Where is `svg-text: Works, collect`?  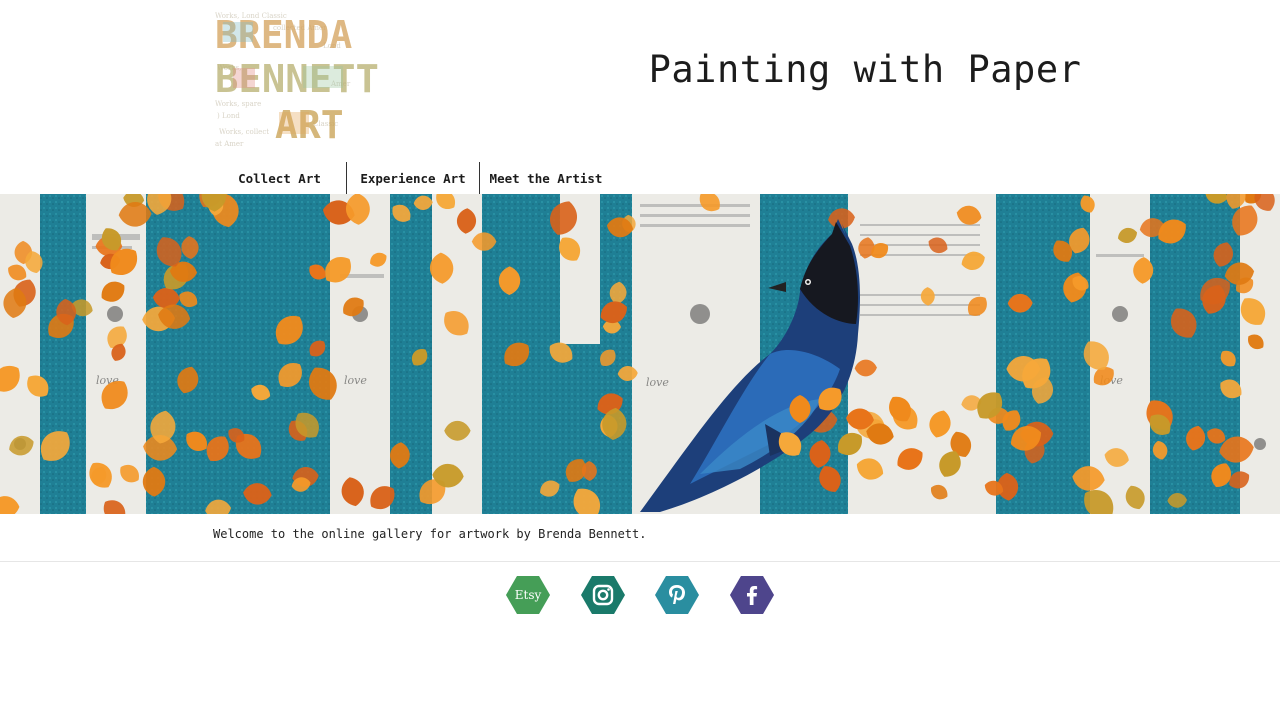 svg-text: Works, collect is located at coordinates (244, 132).